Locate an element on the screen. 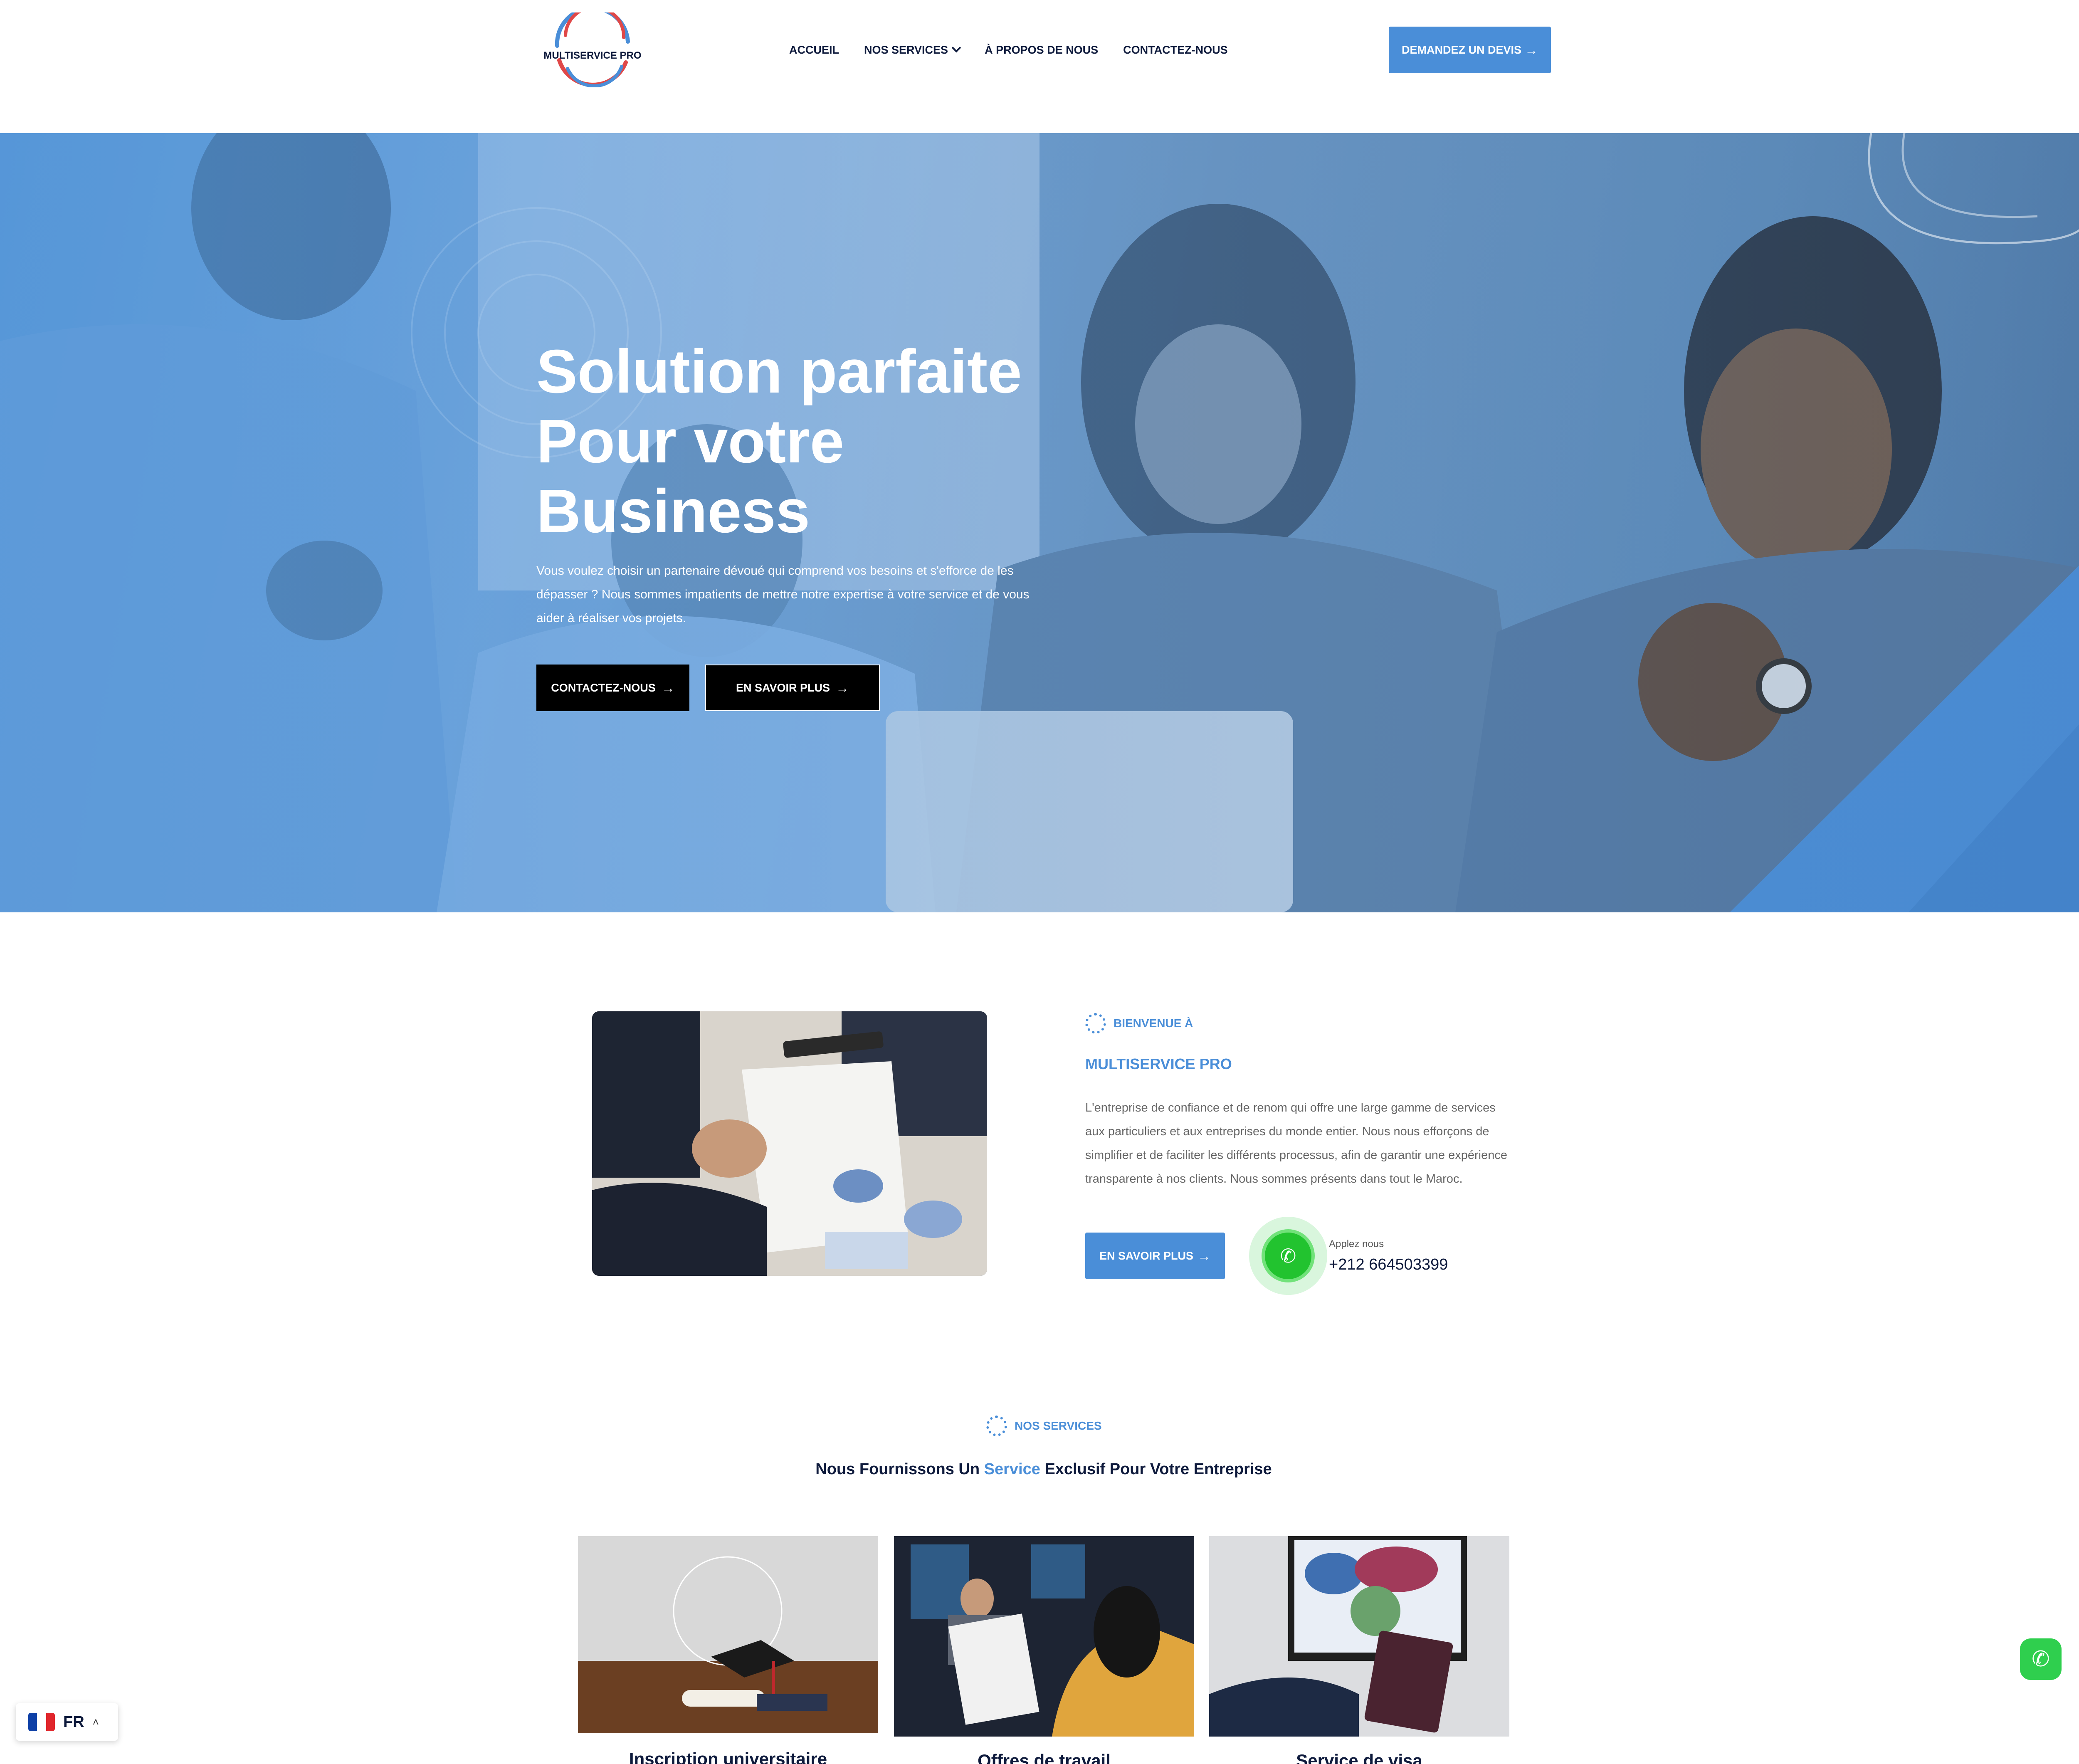 This screenshot has width=2079, height=1764. about-image is located at coordinates (789, 1143).